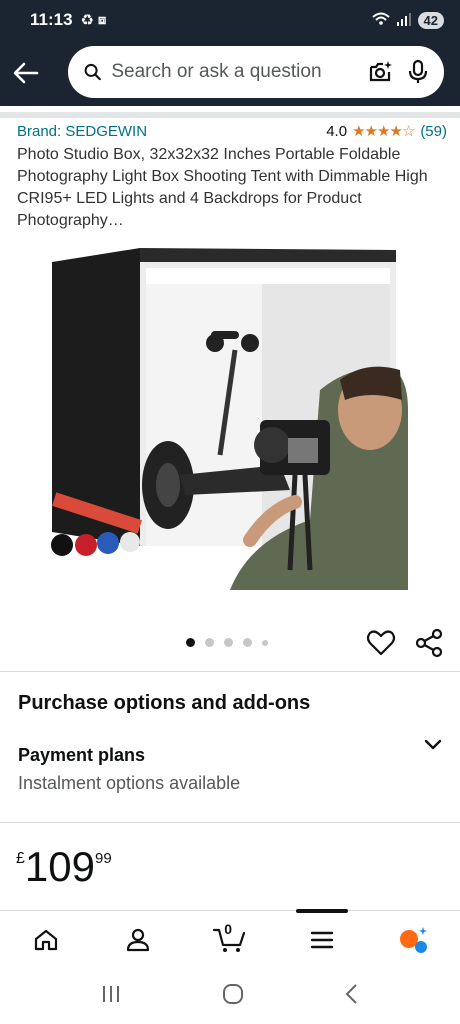  Describe the element at coordinates (228, 929) in the screenshot. I see `cart-count: 0` at that location.